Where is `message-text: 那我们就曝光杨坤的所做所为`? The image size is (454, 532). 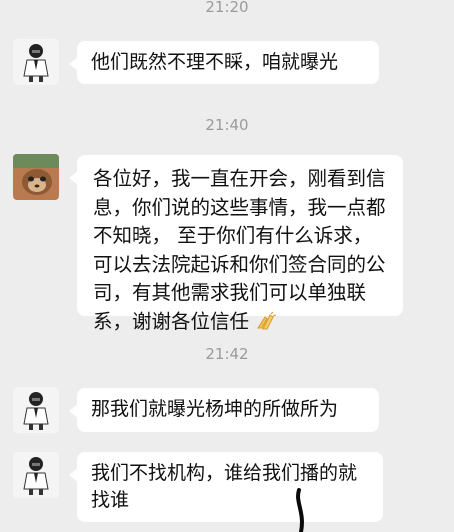
message-text: 那我们就曝光杨坤的所做所为 is located at coordinates (215, 409).